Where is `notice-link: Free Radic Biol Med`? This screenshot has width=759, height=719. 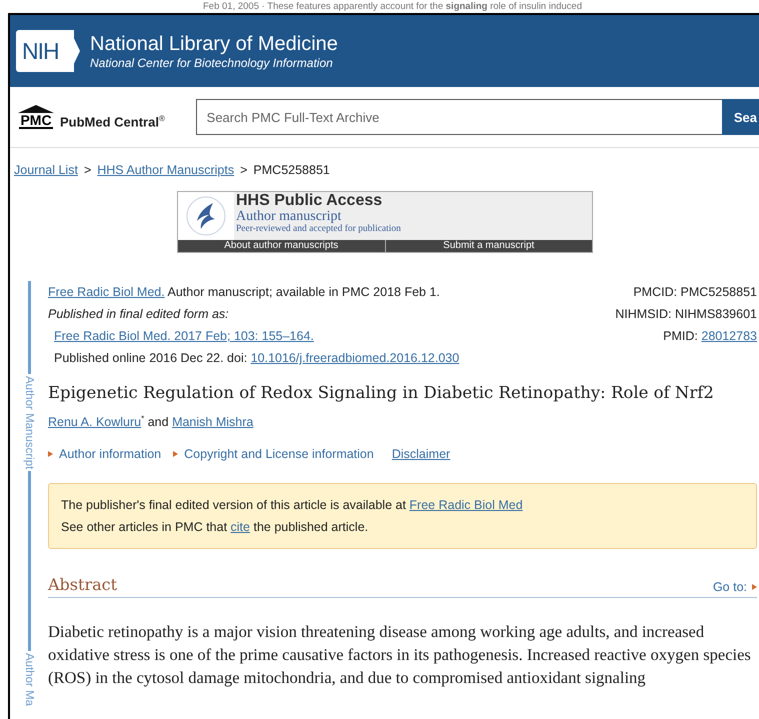
notice-link: Free Radic Biol Med is located at coordinates (466, 505).